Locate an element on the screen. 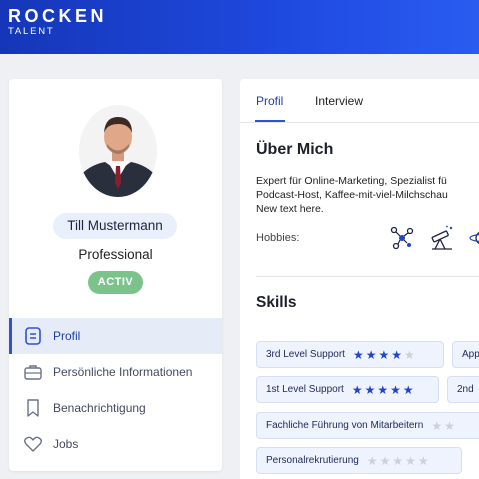  status-badge: ACTIV is located at coordinates (115, 282).